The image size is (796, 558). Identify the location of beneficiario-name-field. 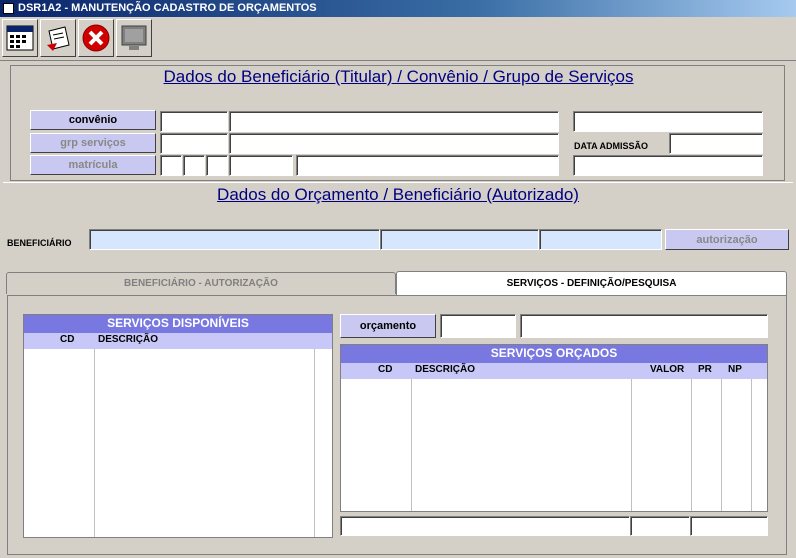
(427, 165).